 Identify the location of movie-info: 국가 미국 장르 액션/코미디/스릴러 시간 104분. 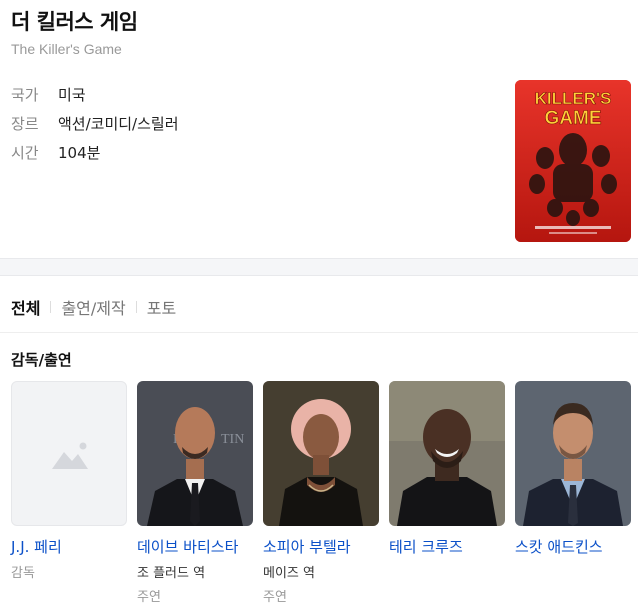
(95, 123).